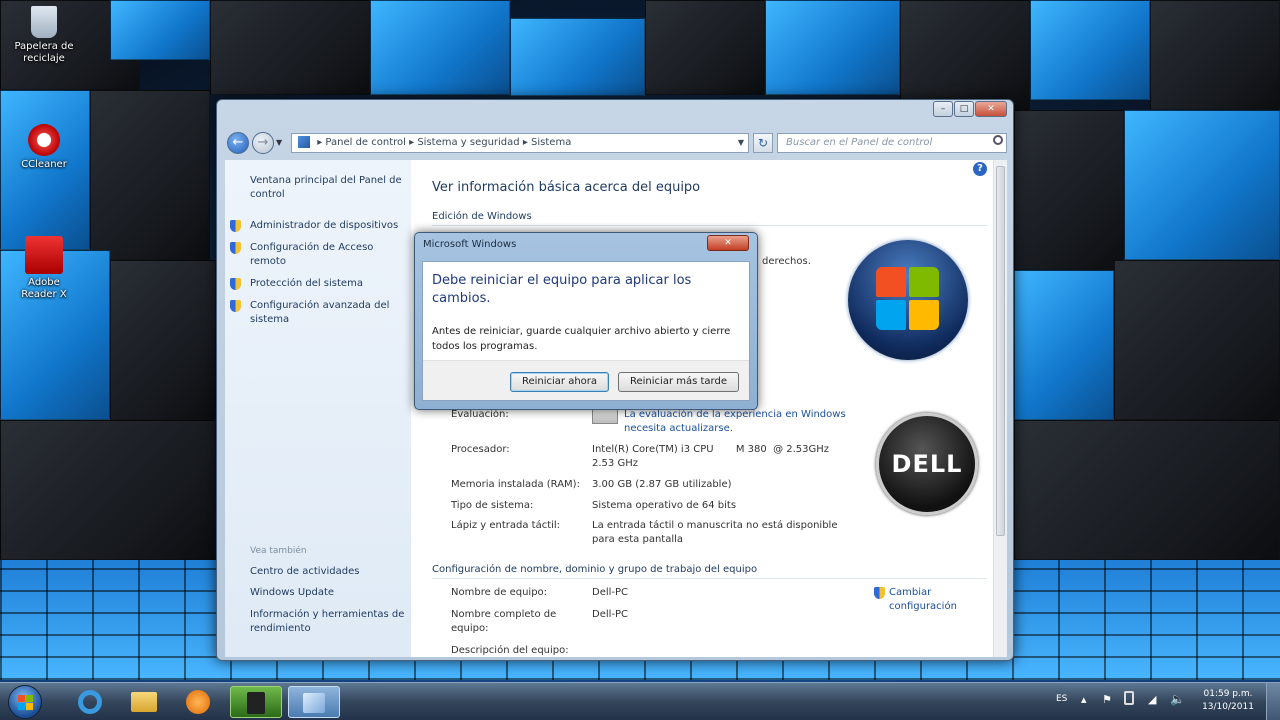  I want to click on vertical-scrollbar, so click(1000, 408).